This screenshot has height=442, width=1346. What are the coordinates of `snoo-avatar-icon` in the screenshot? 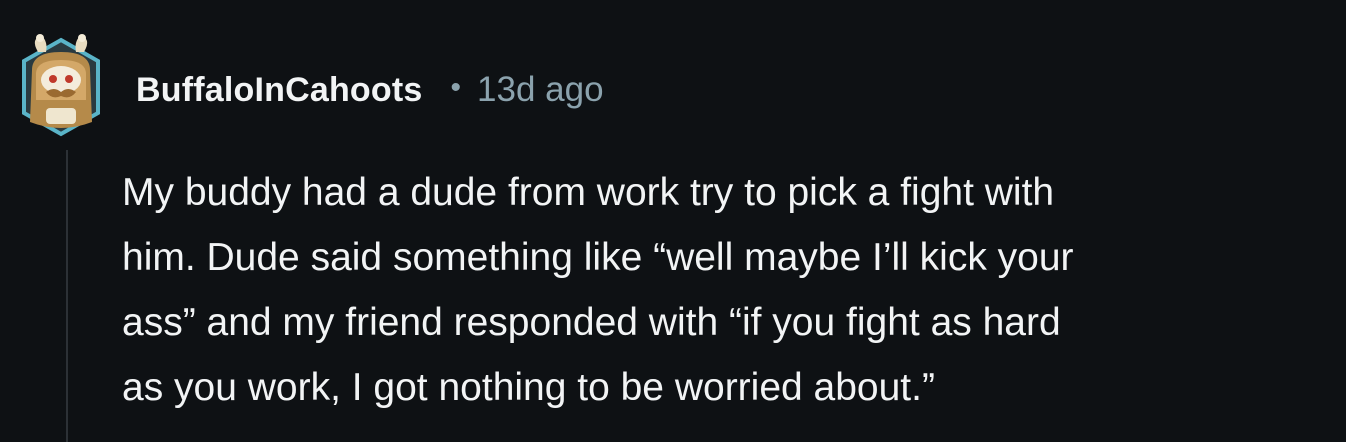 It's located at (61, 85).